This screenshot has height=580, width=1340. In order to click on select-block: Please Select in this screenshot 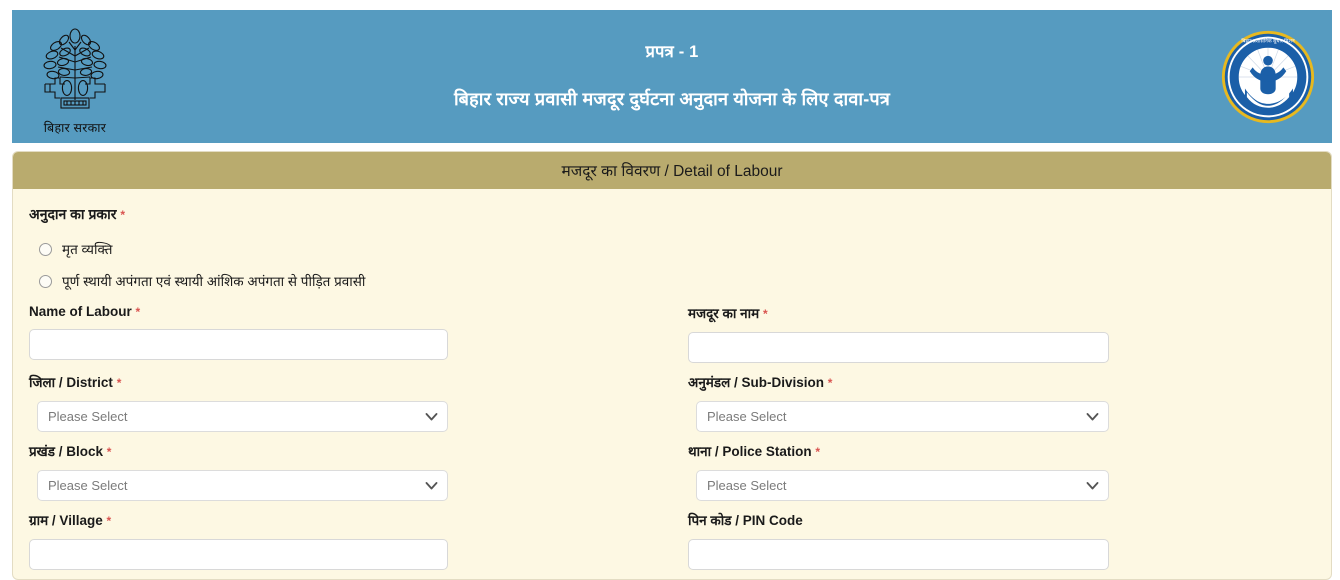, I will do `click(242, 485)`.